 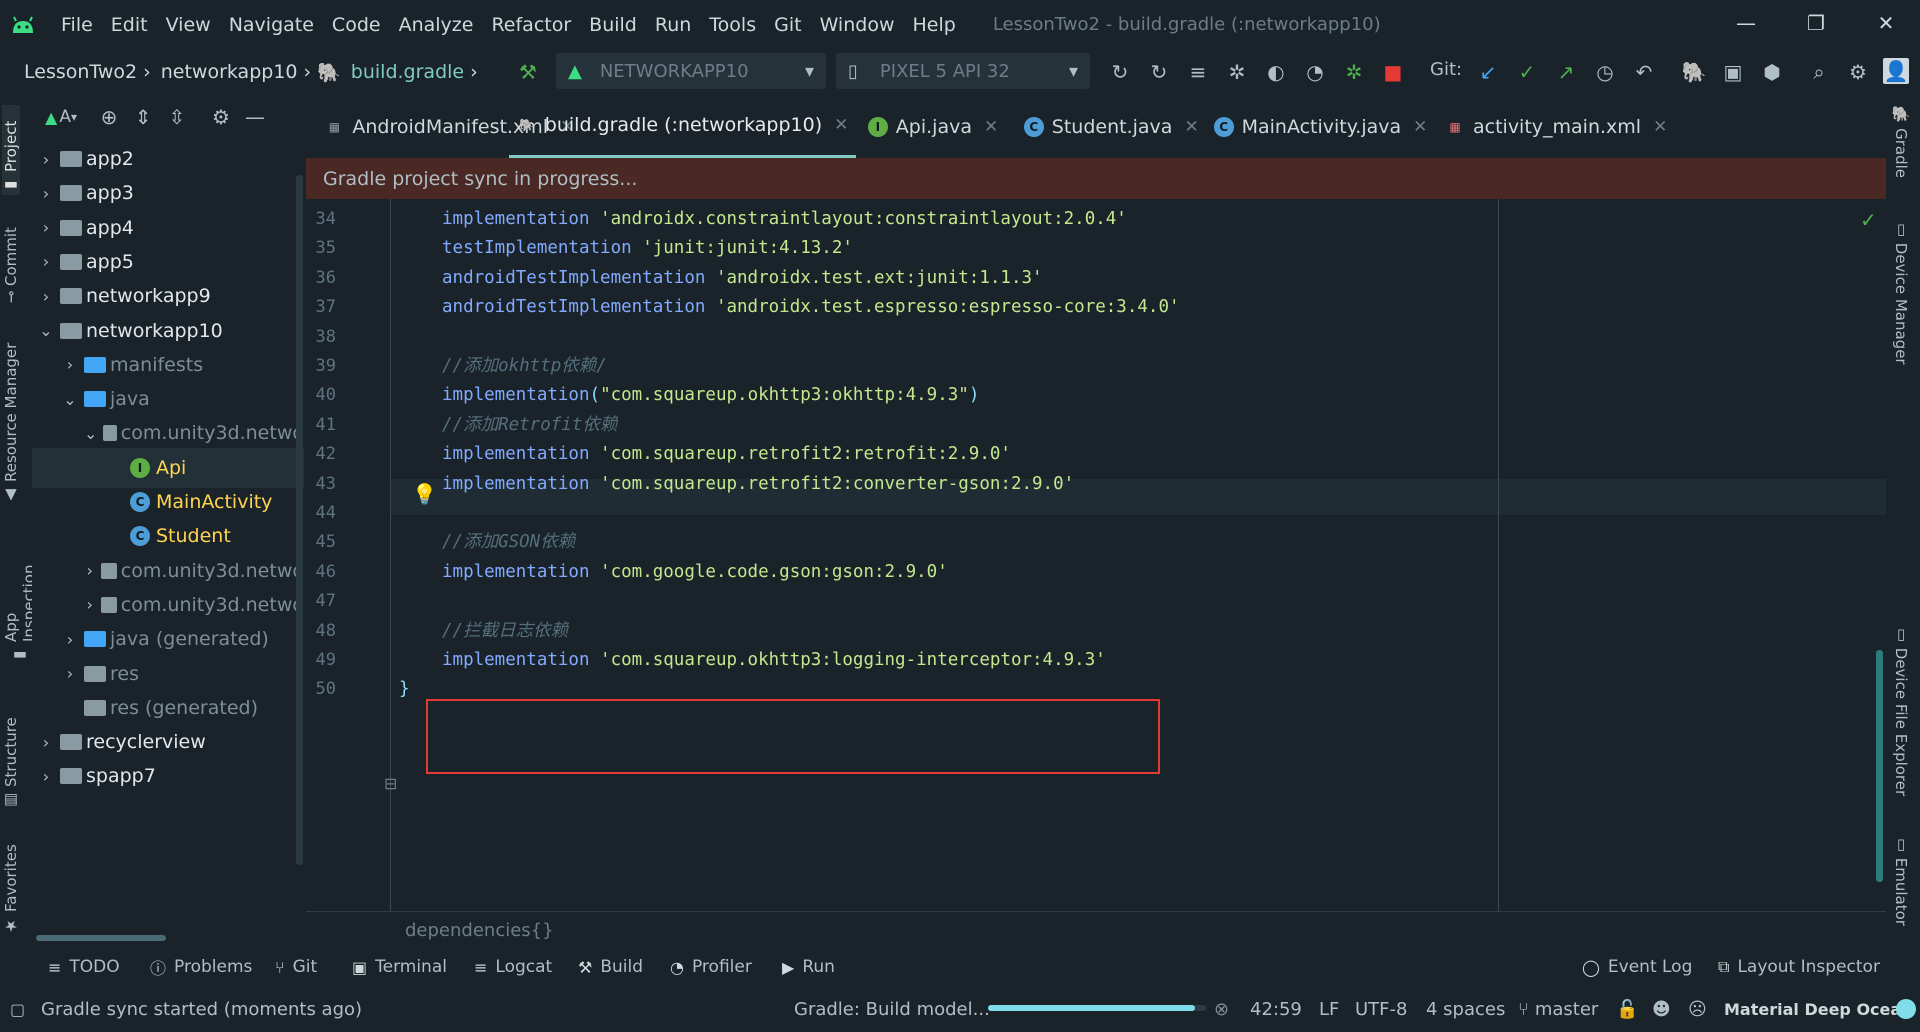 What do you see at coordinates (188, 25) in the screenshot?
I see `menu-view: View` at bounding box center [188, 25].